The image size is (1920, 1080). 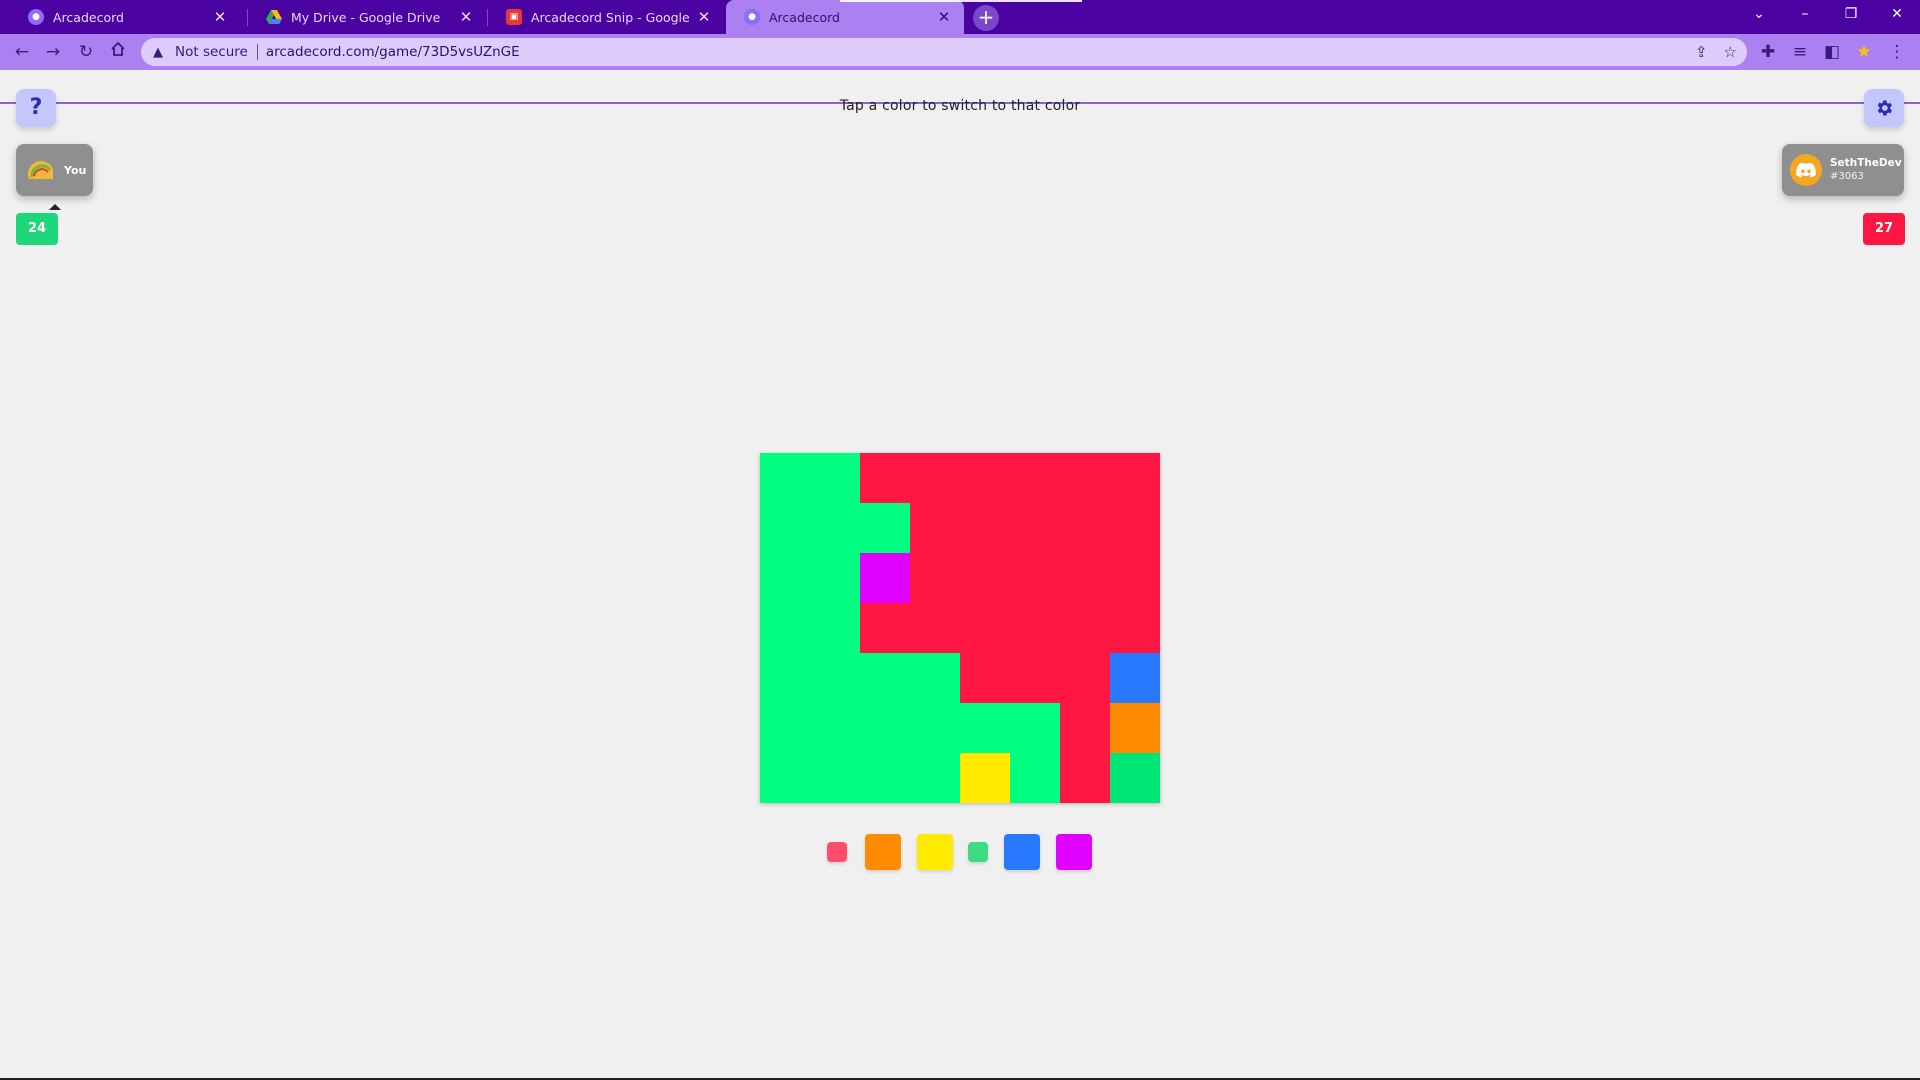 What do you see at coordinates (257, 52) in the screenshot?
I see `divider` at bounding box center [257, 52].